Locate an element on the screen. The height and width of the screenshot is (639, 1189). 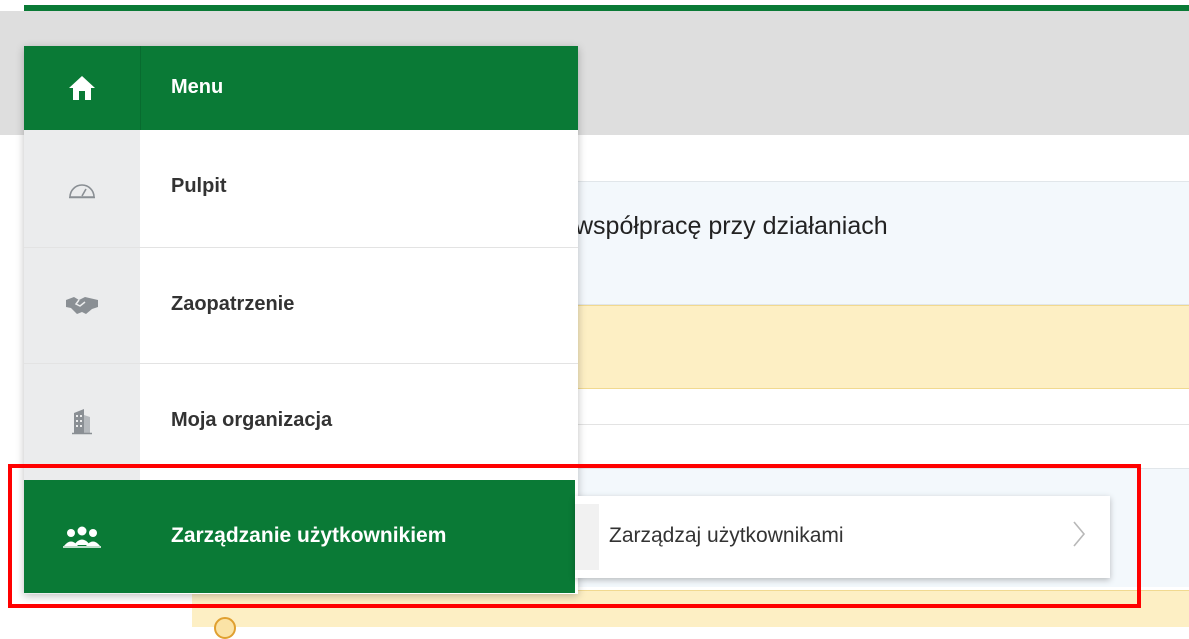
menu-item-label: Moja organizacja is located at coordinates (252, 420).